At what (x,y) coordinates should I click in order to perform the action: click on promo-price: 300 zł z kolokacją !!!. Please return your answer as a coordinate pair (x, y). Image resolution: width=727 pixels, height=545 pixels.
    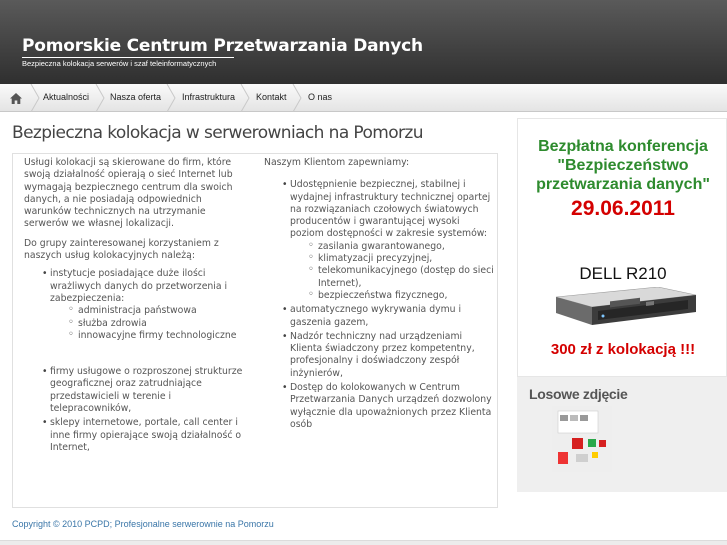
    Looking at the image, I should click on (623, 349).